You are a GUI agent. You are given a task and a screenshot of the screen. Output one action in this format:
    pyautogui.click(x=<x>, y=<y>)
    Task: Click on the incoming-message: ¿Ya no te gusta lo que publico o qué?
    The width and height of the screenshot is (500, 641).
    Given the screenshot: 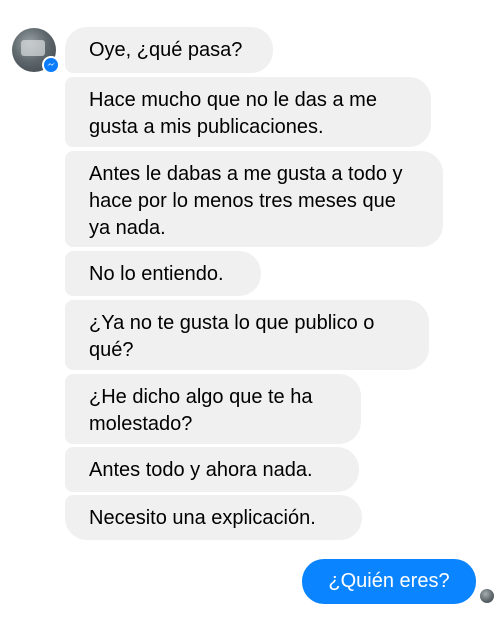 What is the action you would take?
    pyautogui.click(x=247, y=335)
    